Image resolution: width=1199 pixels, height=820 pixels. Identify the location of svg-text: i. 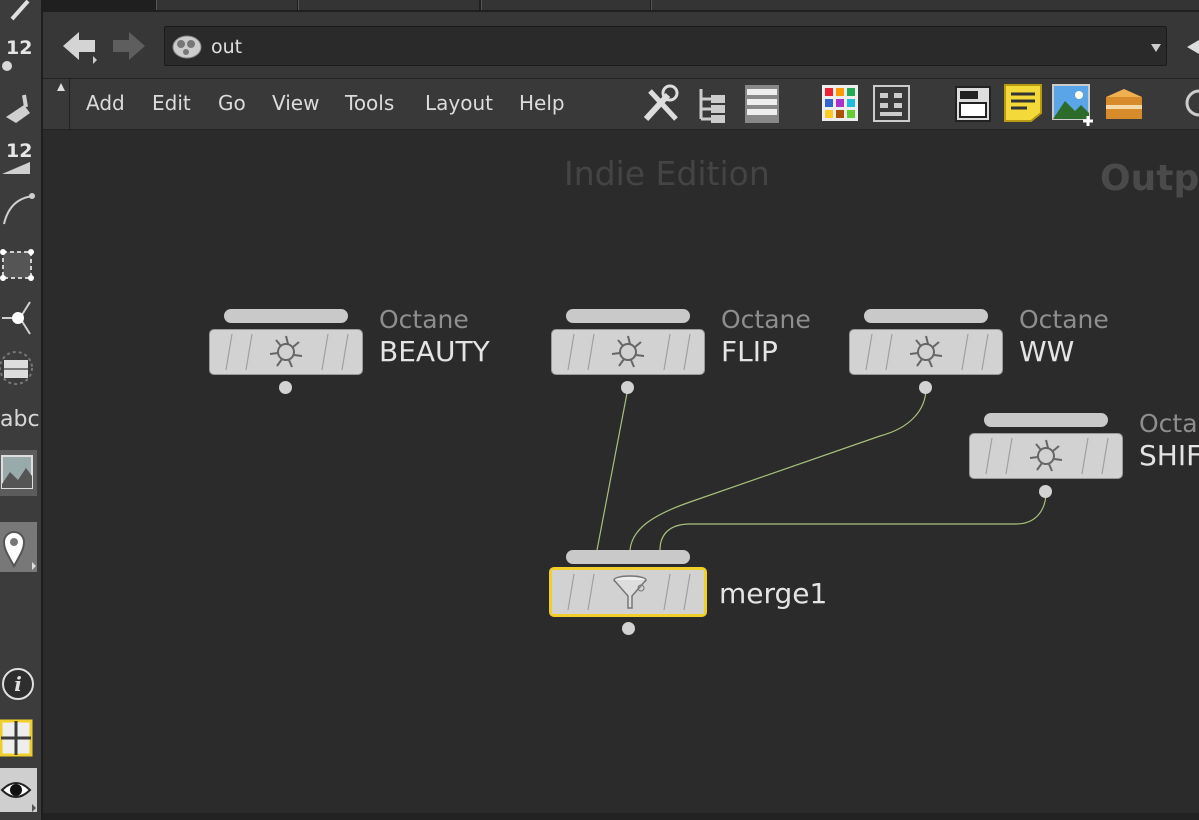
(18, 684).